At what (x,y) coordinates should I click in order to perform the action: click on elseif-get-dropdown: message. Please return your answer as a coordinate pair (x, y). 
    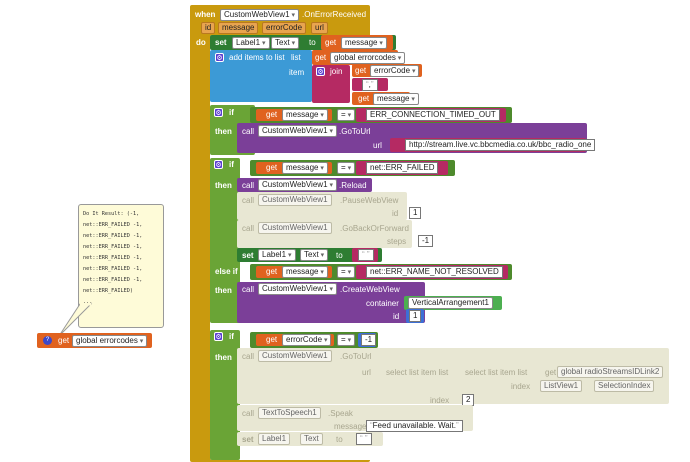
    Looking at the image, I should click on (305, 272).